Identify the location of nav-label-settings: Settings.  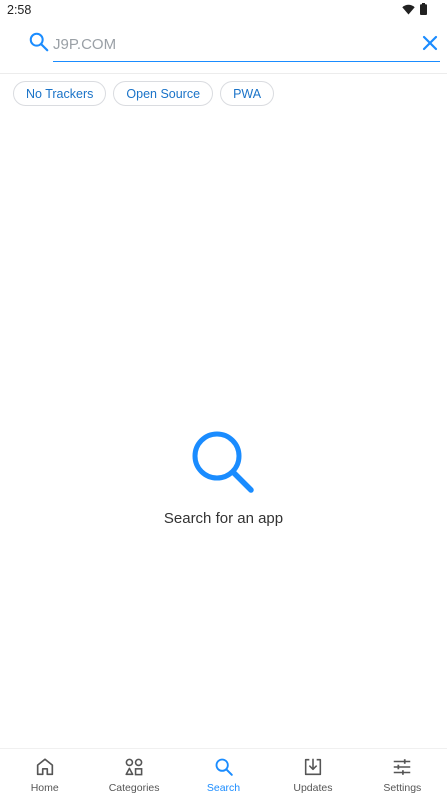
(402, 788).